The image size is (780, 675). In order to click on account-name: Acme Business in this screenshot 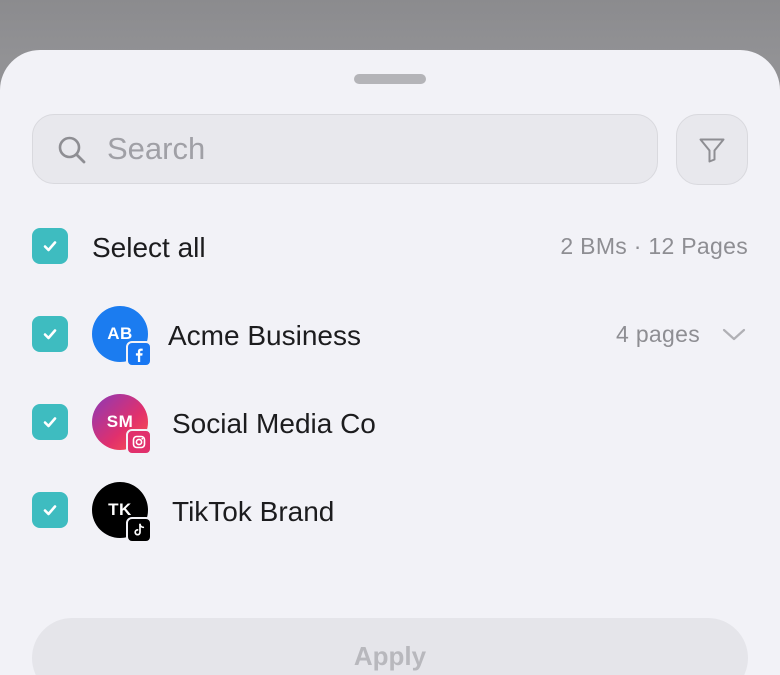, I will do `click(264, 335)`.